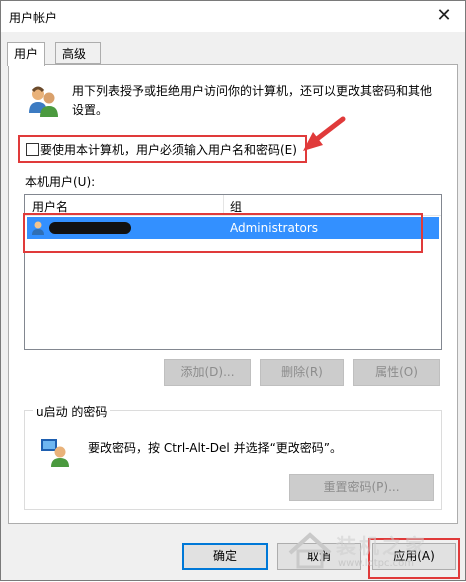 Image resolution: width=466 pixels, height=582 pixels. What do you see at coordinates (38, 228) in the screenshot?
I see `user-icon` at bounding box center [38, 228].